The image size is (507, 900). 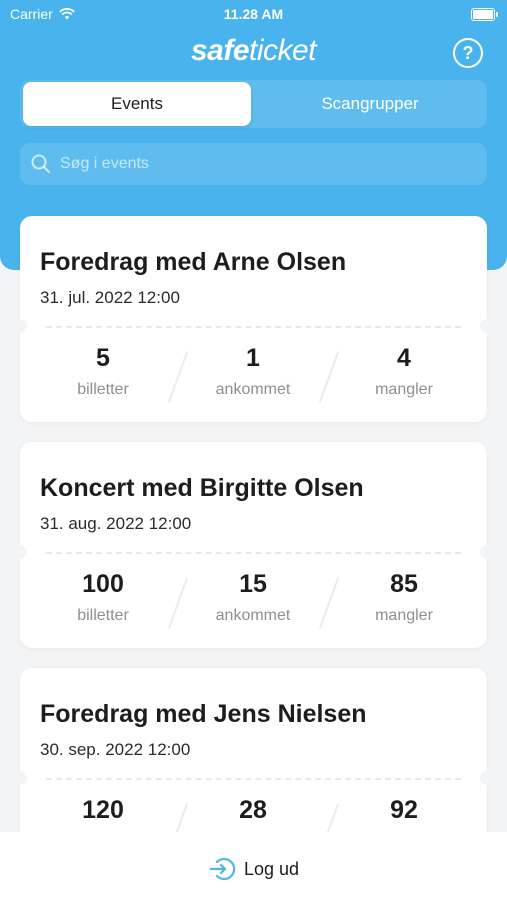 I want to click on help-icon: ?, so click(x=468, y=52).